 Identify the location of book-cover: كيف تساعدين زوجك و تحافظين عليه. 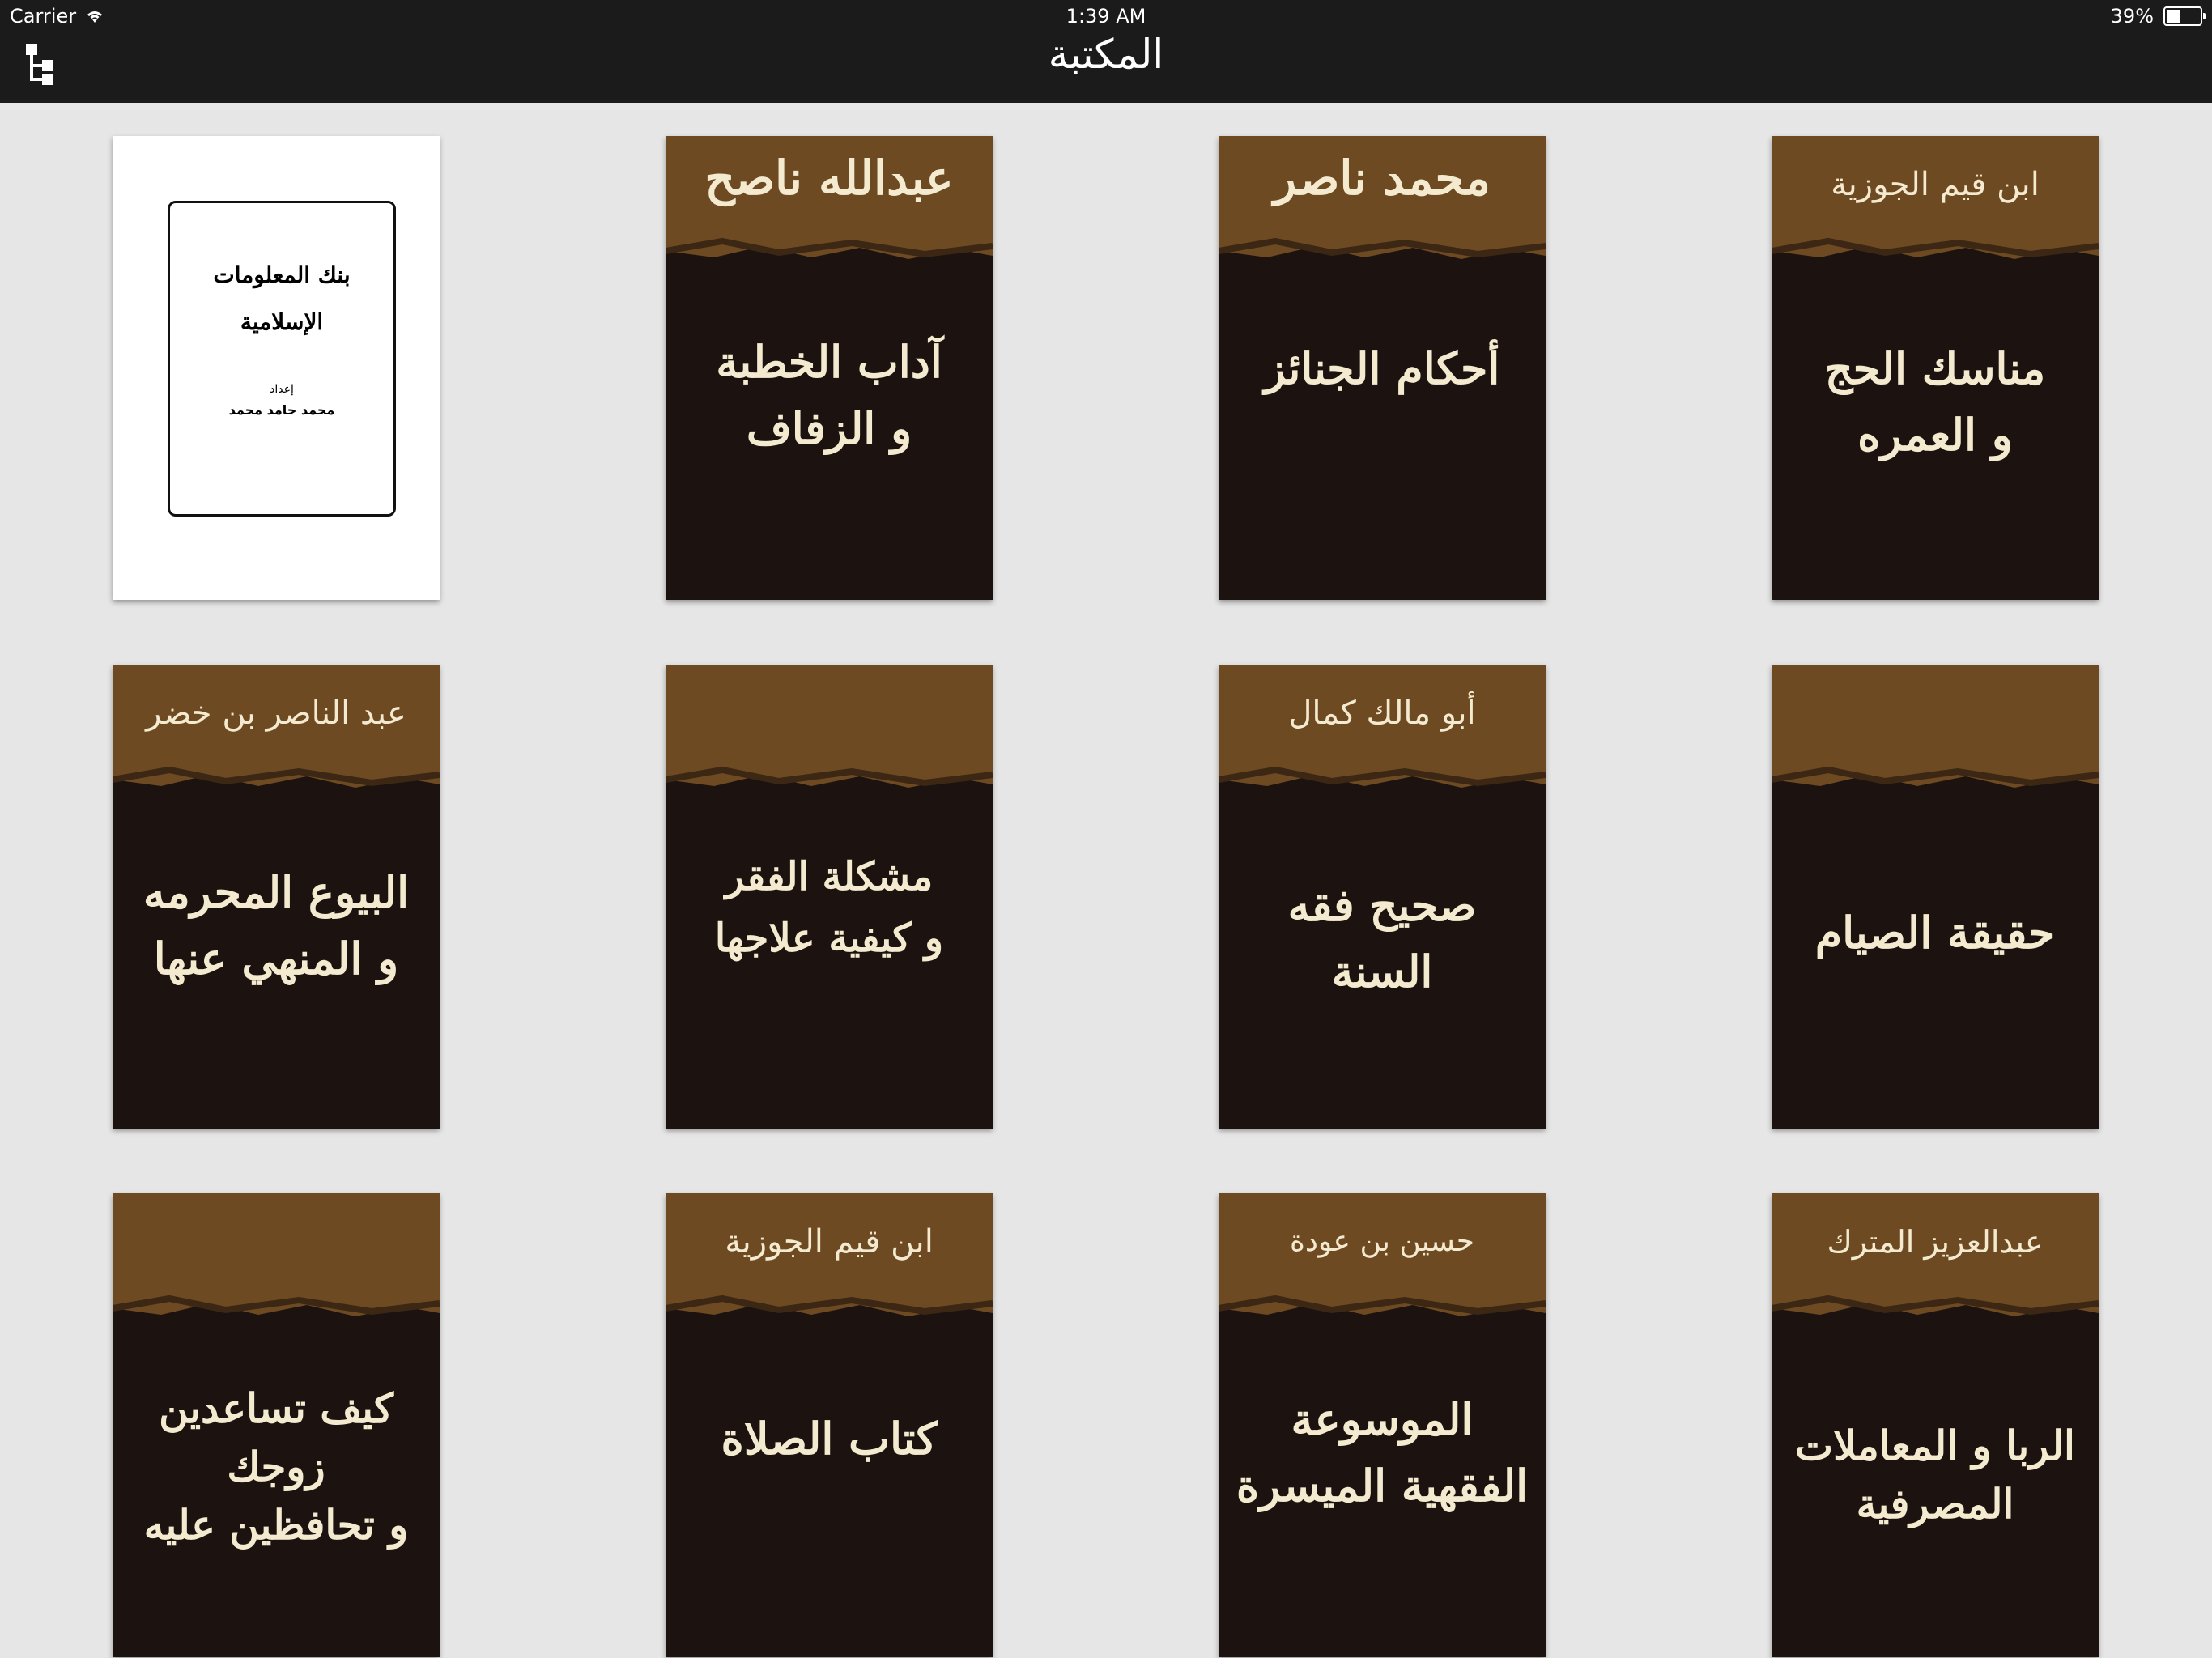
(276, 1425).